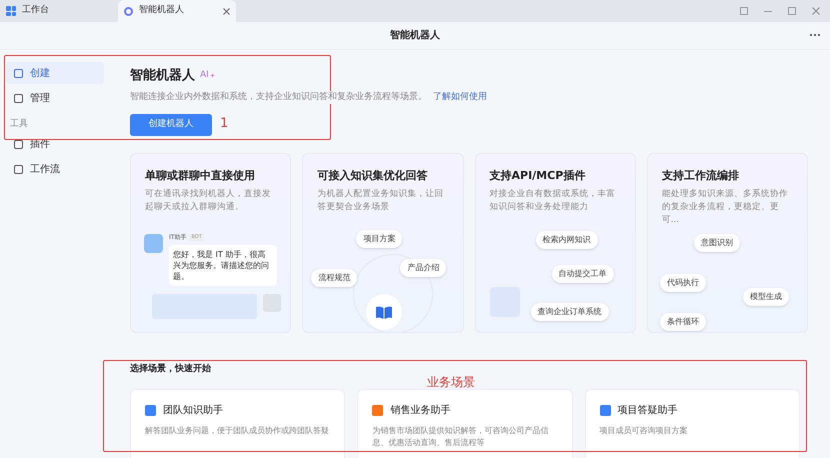 The width and height of the screenshot is (830, 458). I want to click on sidebar-heading: 工具, so click(19, 124).